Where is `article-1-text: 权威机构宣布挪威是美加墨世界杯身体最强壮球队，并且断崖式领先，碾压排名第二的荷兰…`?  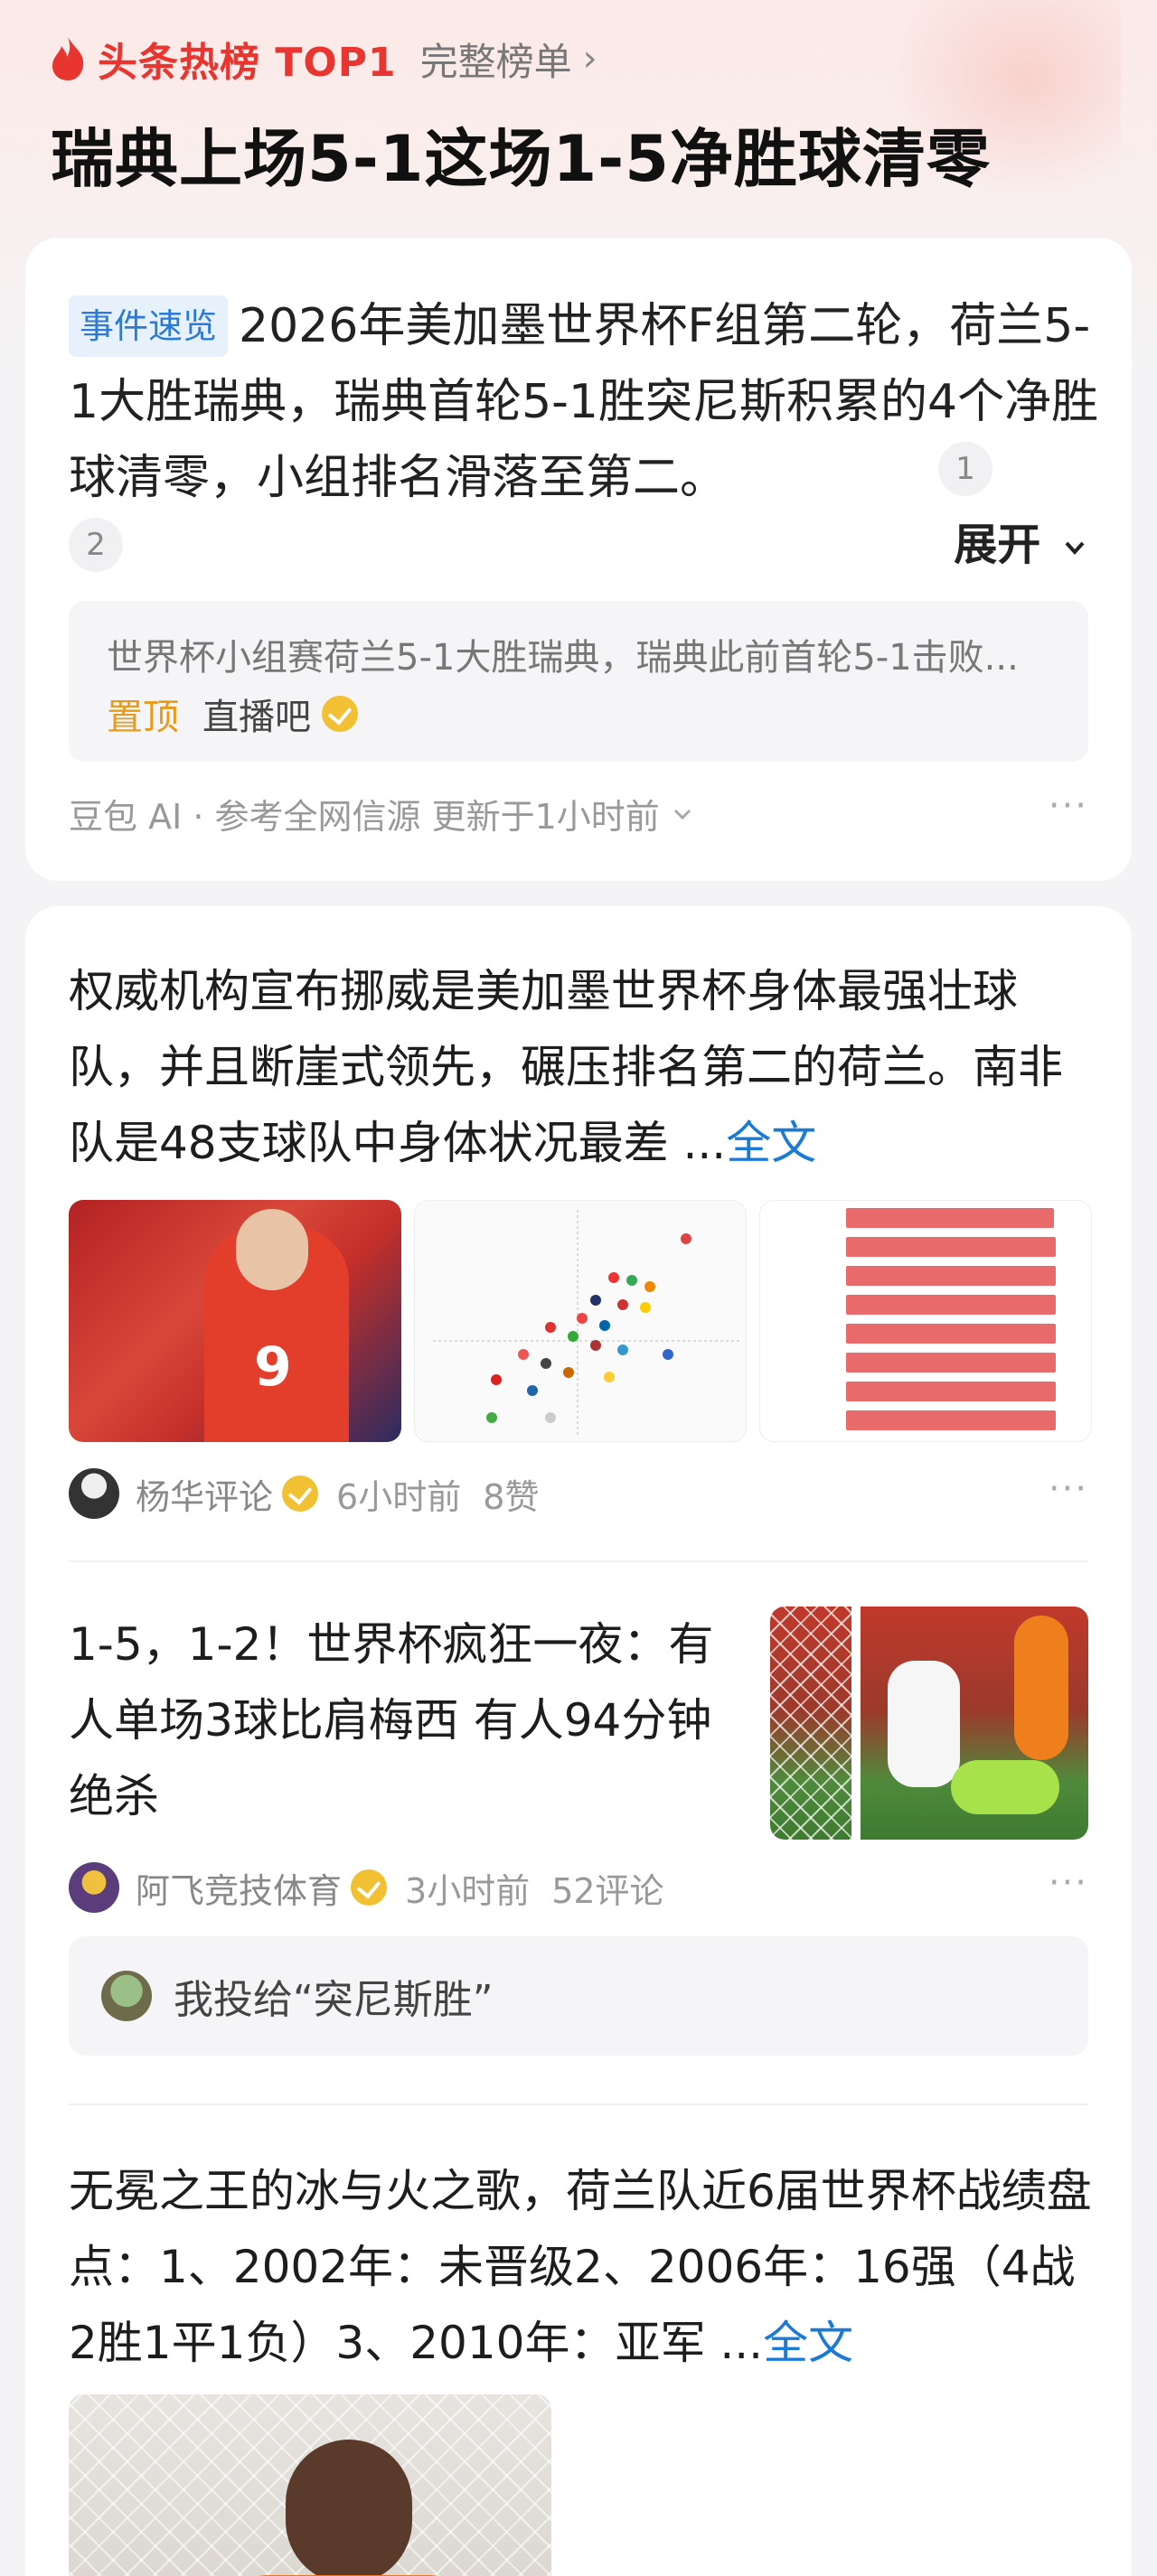 article-1-text: 权威机构宣布挪威是美加墨世界杯身体最强壮球队，并且断崖式领先，碾压排名第二的荷兰… is located at coordinates (584, 1067).